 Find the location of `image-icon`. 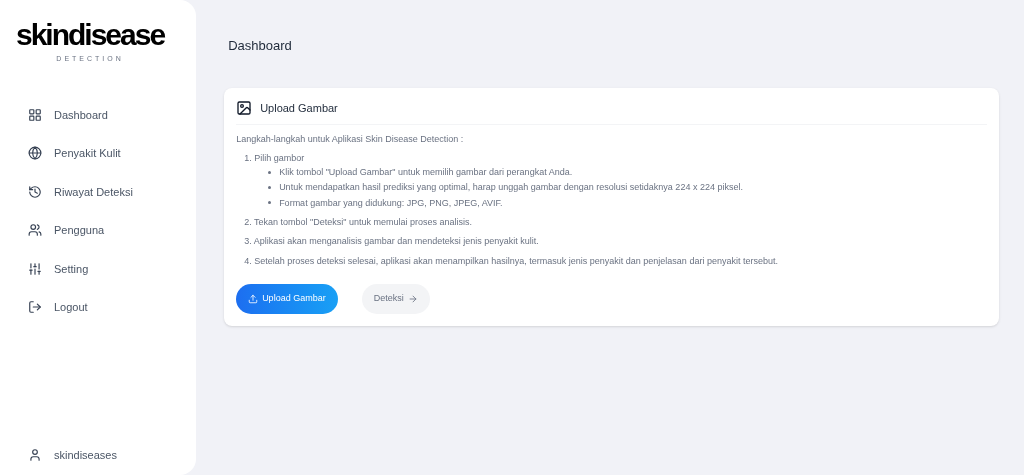

image-icon is located at coordinates (244, 107).